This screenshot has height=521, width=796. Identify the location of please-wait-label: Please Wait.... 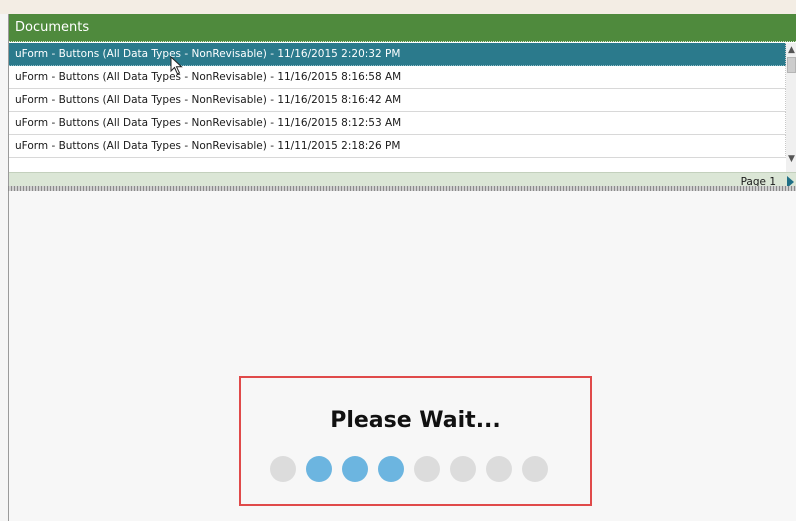
(415, 420).